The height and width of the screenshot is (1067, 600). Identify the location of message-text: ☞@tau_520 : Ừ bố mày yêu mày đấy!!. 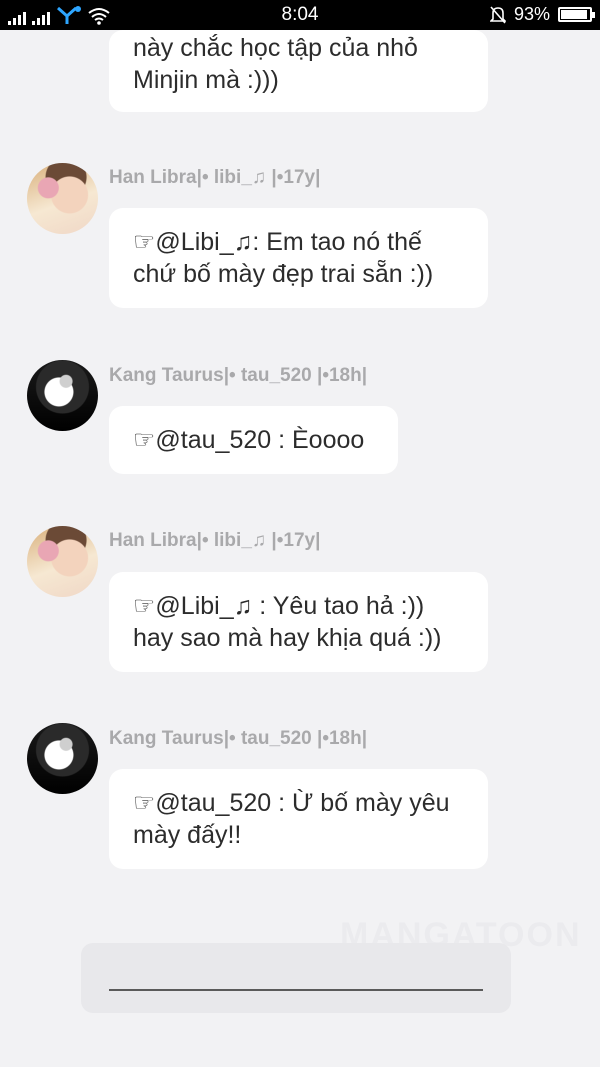
(291, 819).